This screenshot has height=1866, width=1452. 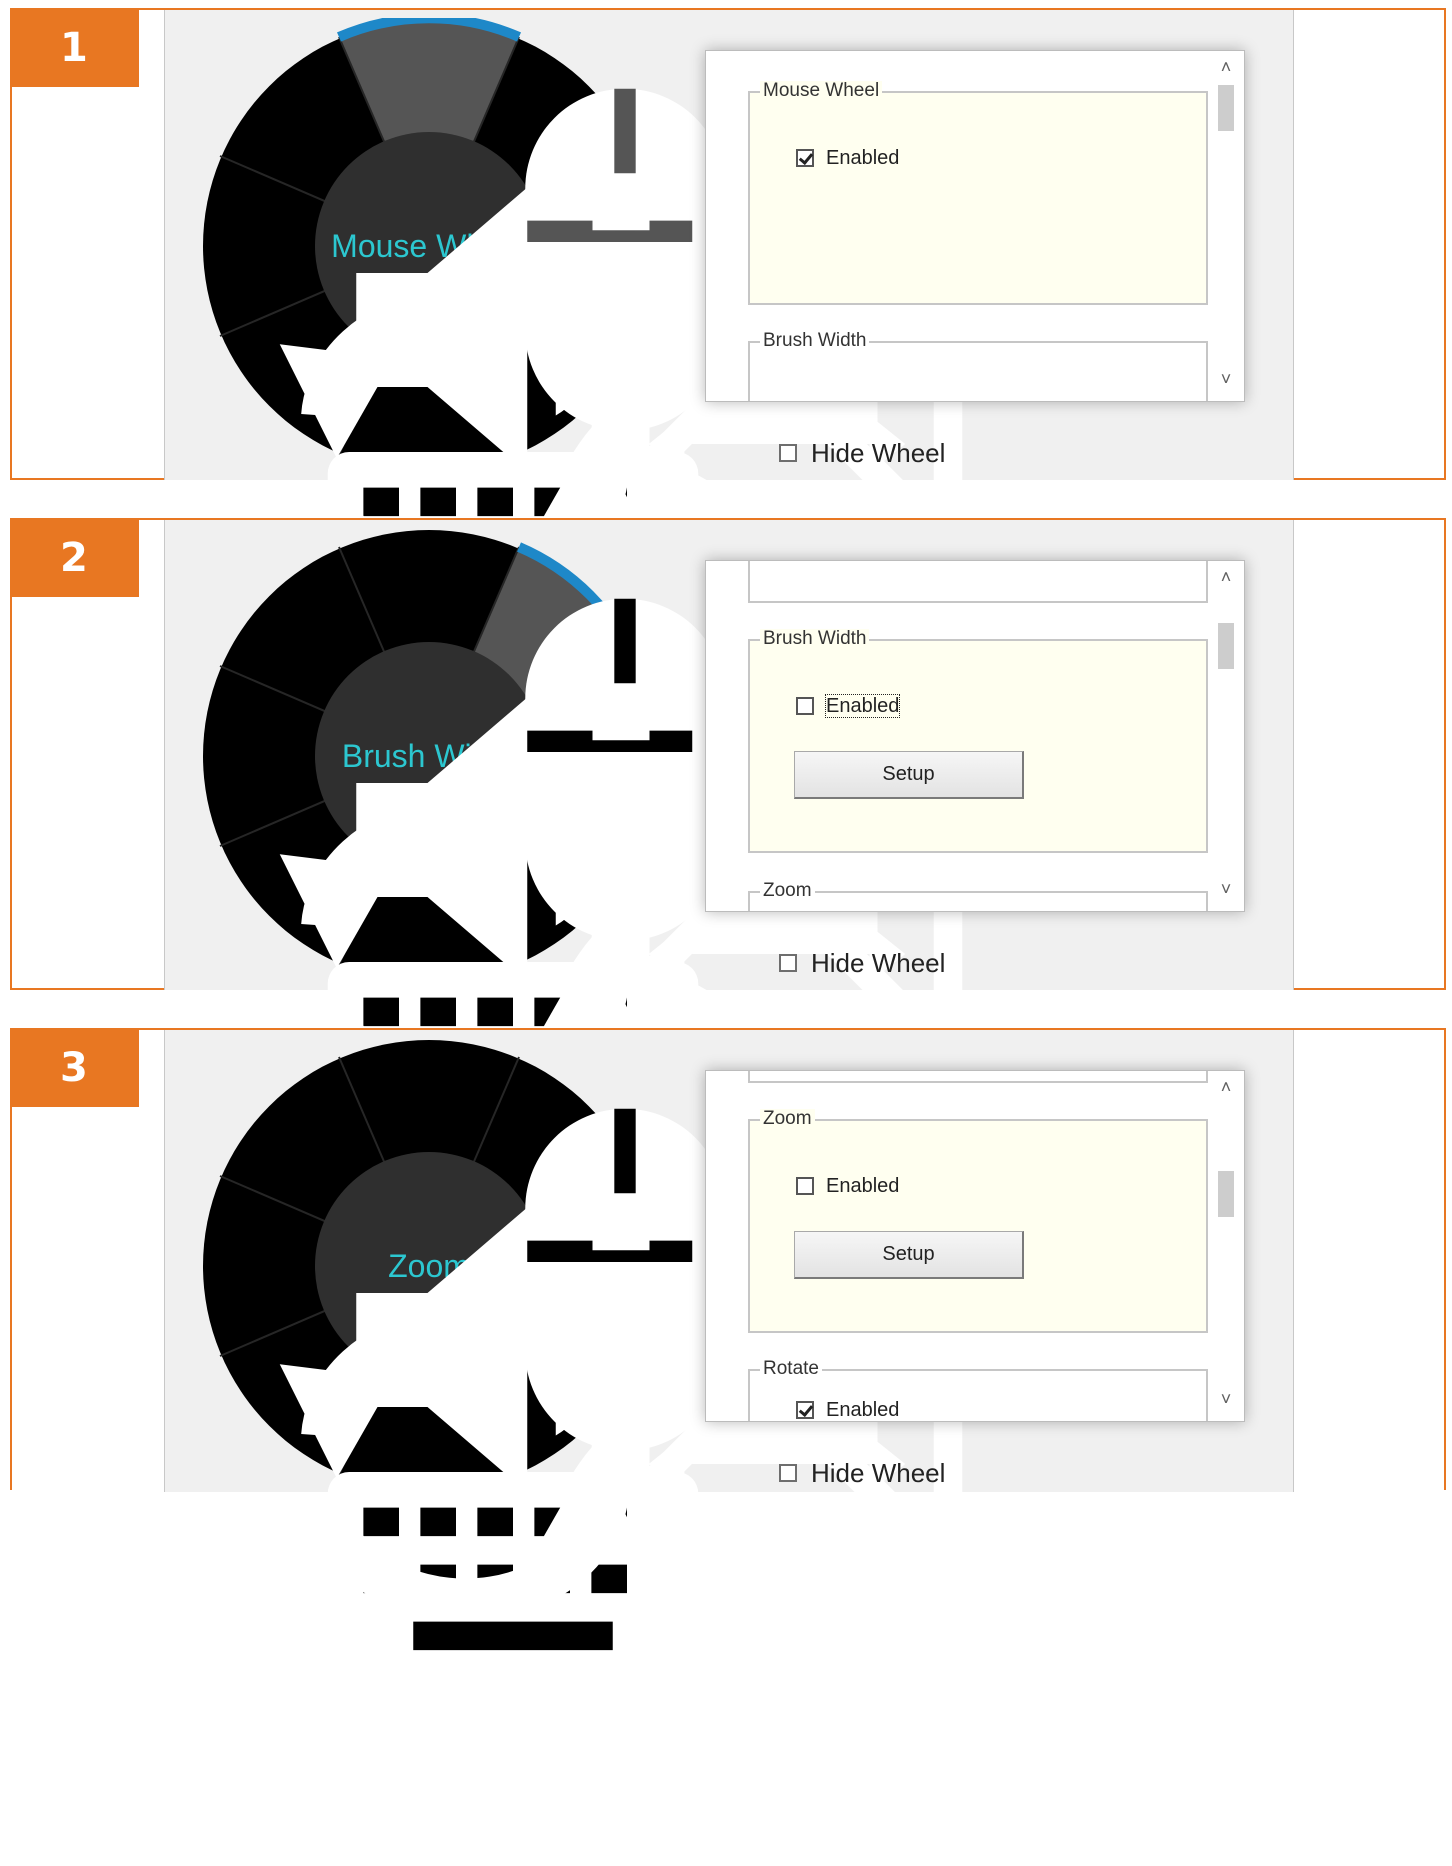 I want to click on settings-listbox: Mouse Wheel Enabled Brush Width ˄ ˅, so click(x=975, y=226).